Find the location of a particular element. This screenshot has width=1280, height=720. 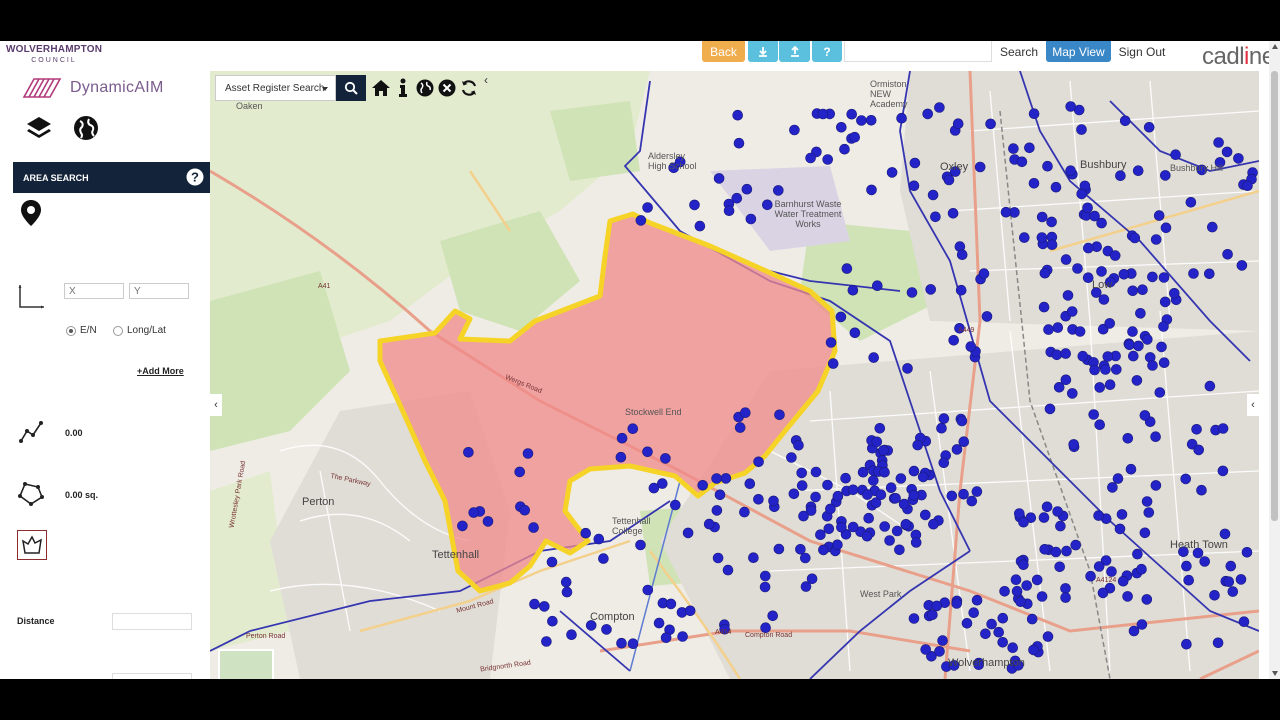

x-coordinate-input is located at coordinates (94, 291).